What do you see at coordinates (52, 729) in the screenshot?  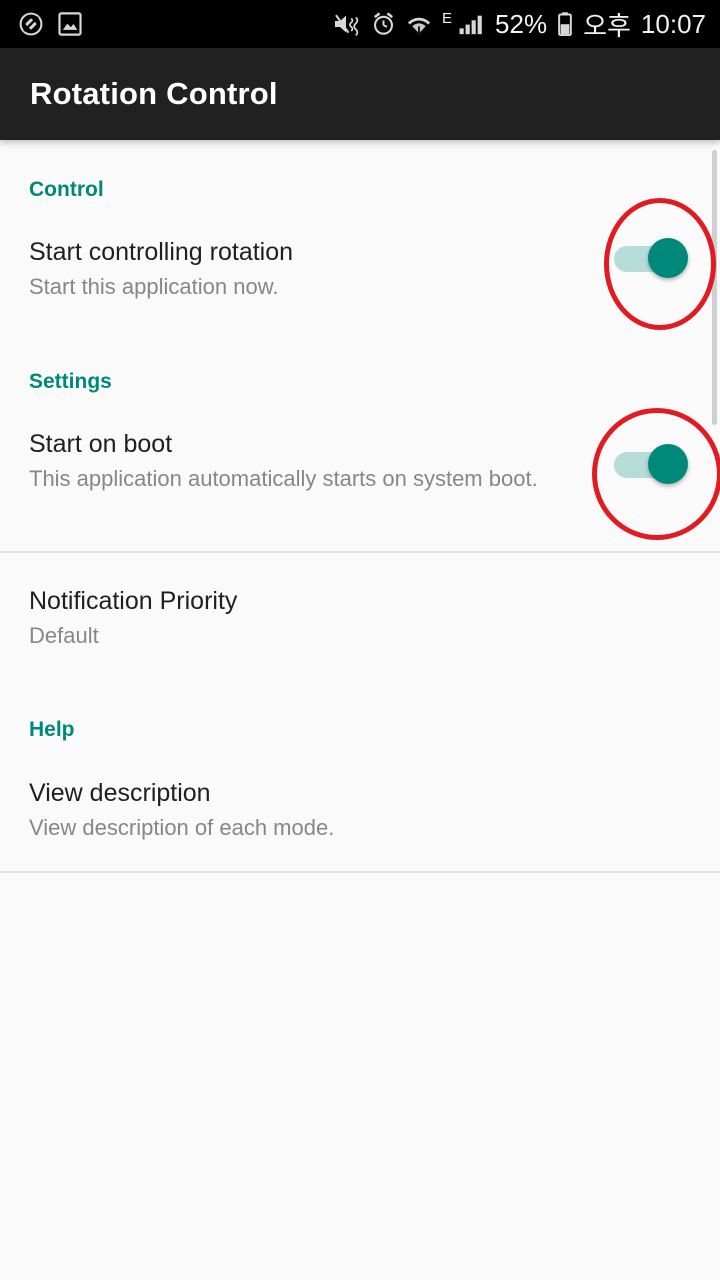 I see `section-header-help: Help` at bounding box center [52, 729].